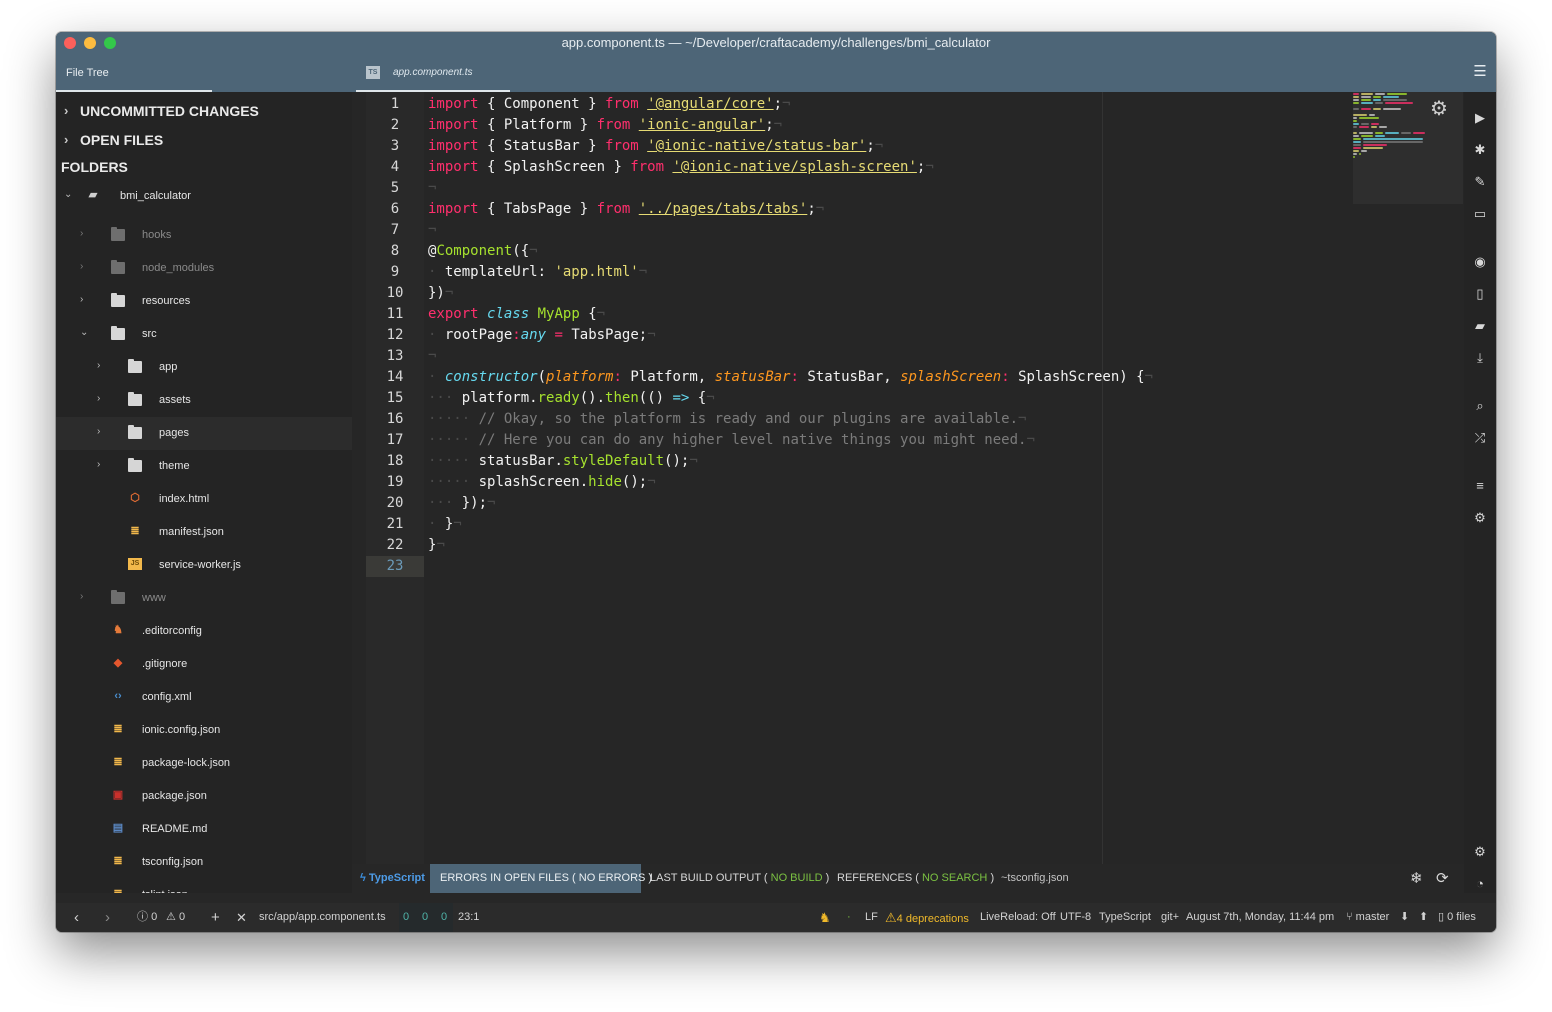 Image resolution: width=1552 pixels, height=1012 pixels. I want to click on tree-item-src: ⌄ src, so click(204, 334).